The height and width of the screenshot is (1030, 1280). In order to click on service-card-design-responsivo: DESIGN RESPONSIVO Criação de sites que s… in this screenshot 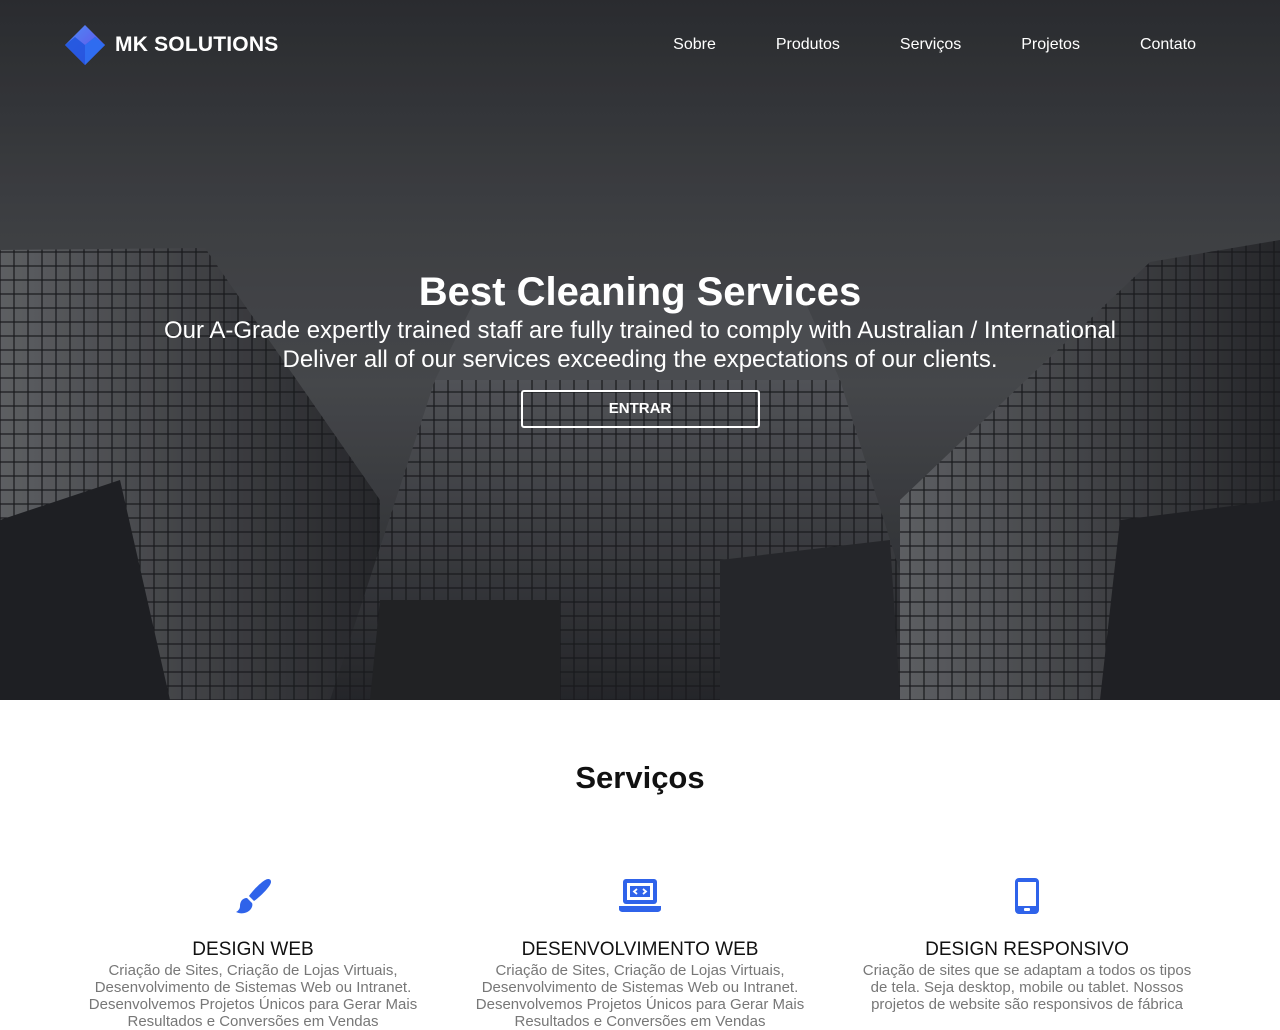, I will do `click(1027, 943)`.